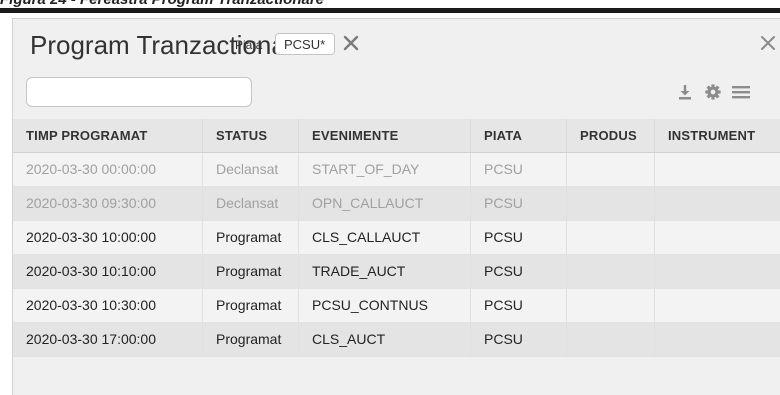  What do you see at coordinates (519, 135) in the screenshot?
I see `column-header-piata: PIATA` at bounding box center [519, 135].